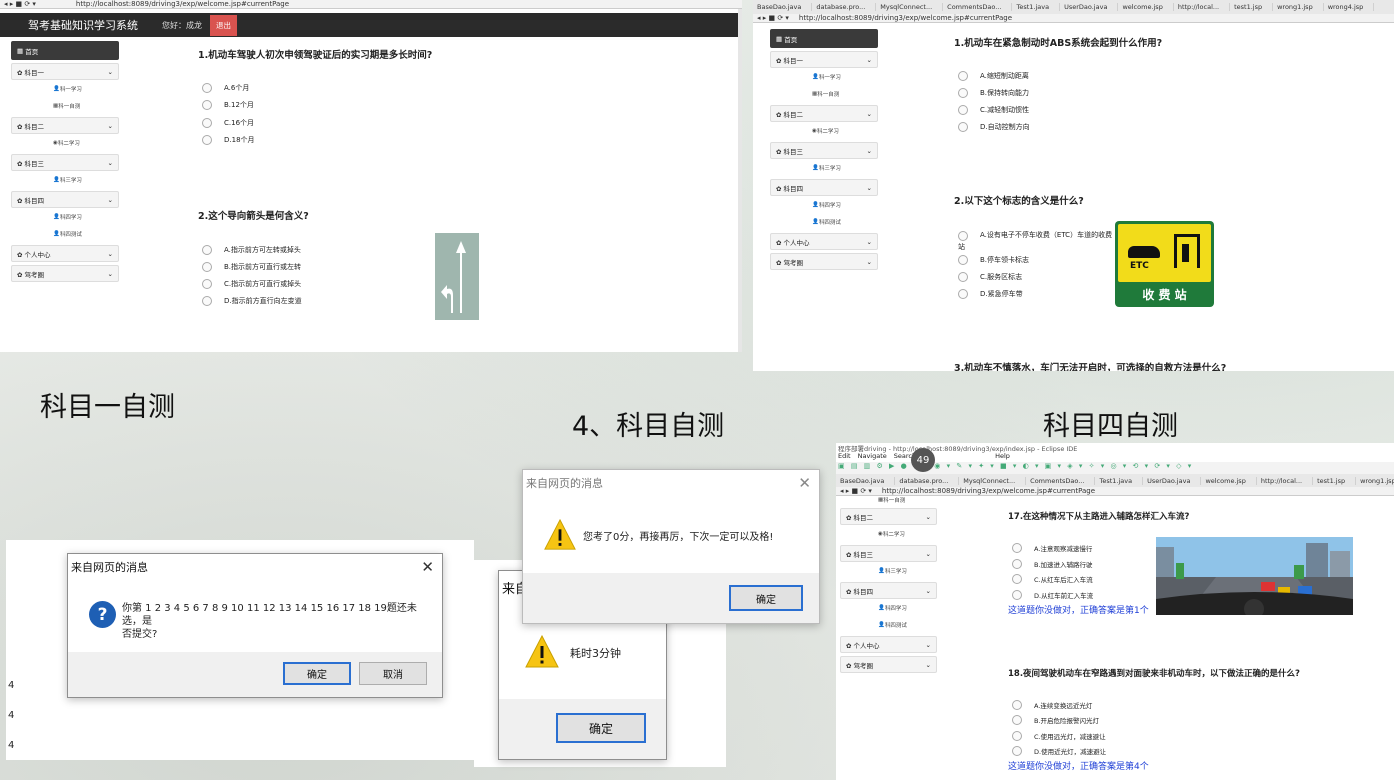  Describe the element at coordinates (223, 25) in the screenshot. I see `logout-button: 退出` at that location.